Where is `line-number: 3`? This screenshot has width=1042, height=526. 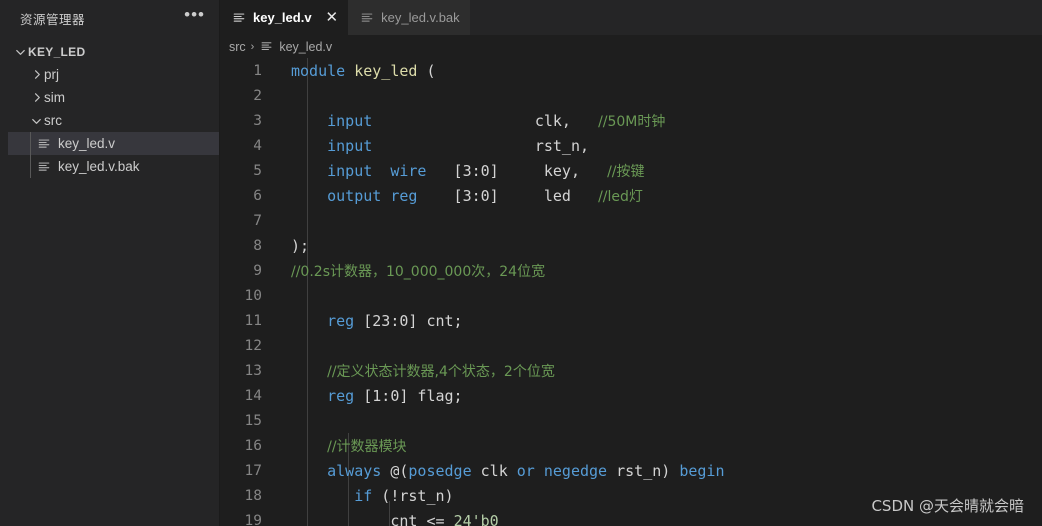 line-number: 3 is located at coordinates (257, 120).